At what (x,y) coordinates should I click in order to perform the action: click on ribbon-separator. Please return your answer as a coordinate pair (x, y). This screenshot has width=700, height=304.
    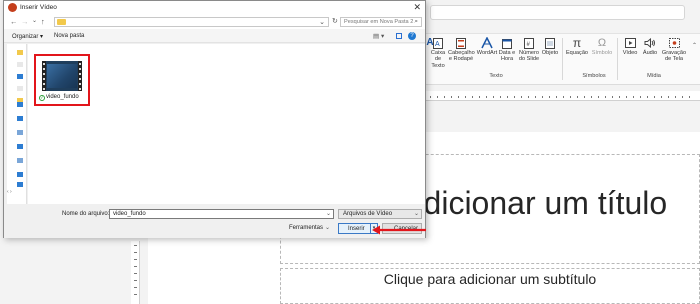
    Looking at the image, I should click on (562, 59).